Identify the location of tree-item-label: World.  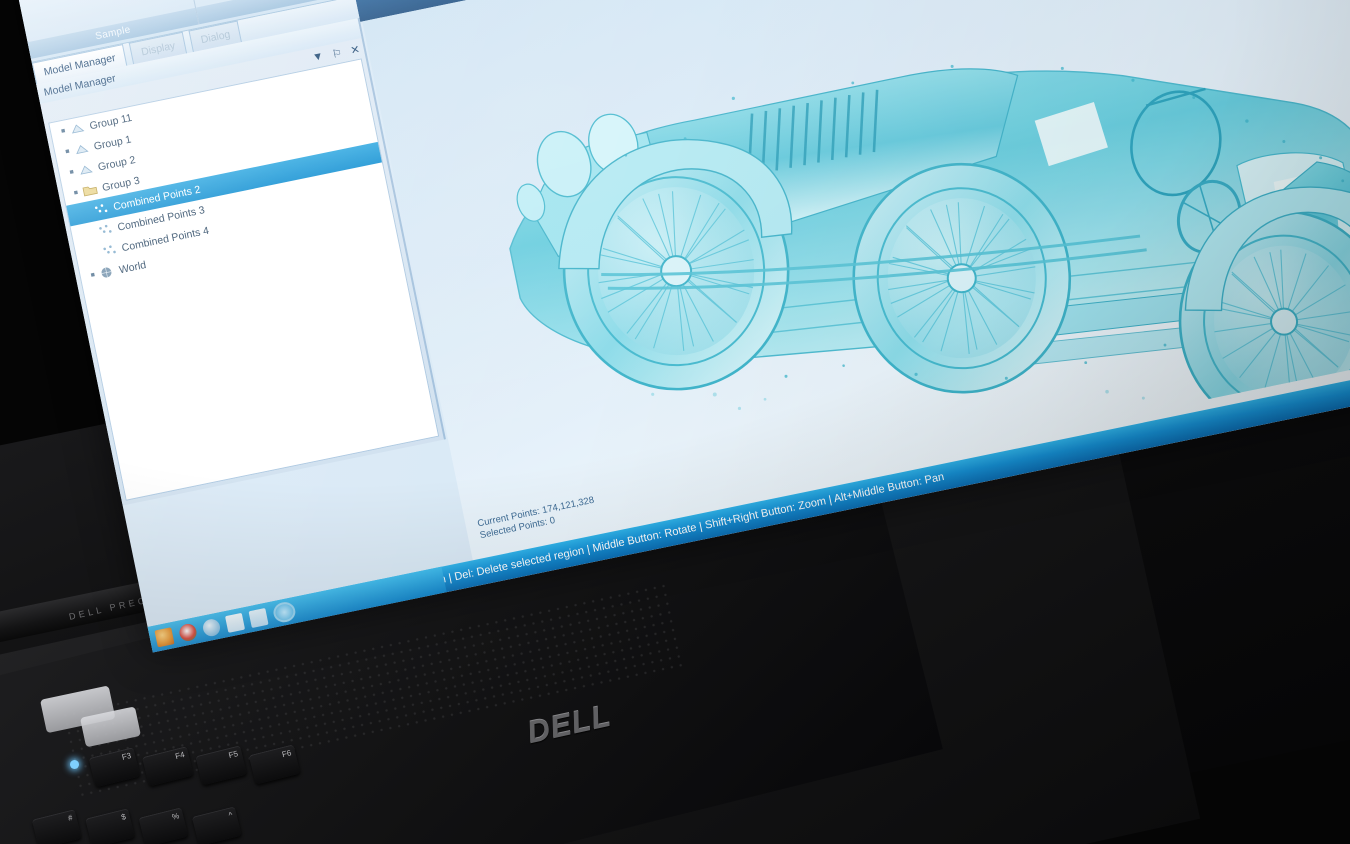
(133, 267).